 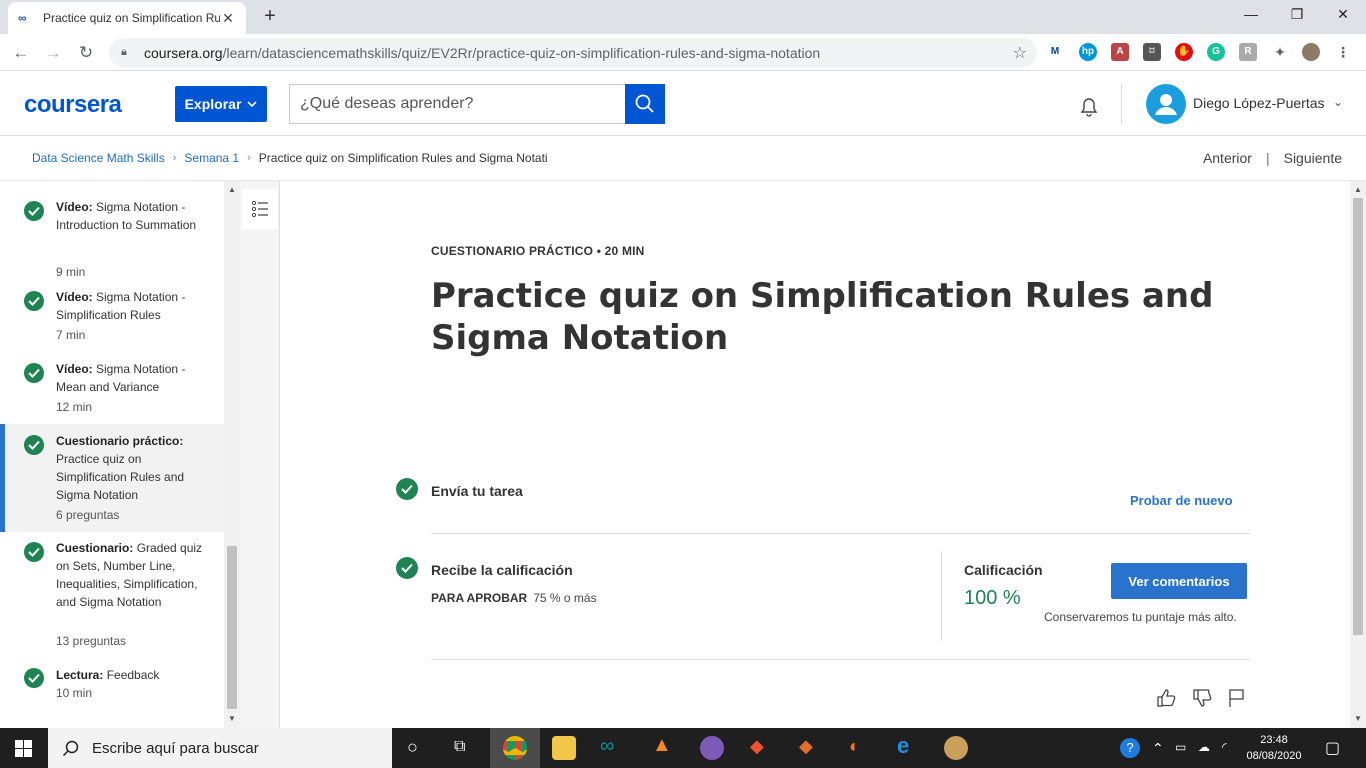 What do you see at coordinates (479, 598) in the screenshot?
I see `pass-label: PARA APROBAR` at bounding box center [479, 598].